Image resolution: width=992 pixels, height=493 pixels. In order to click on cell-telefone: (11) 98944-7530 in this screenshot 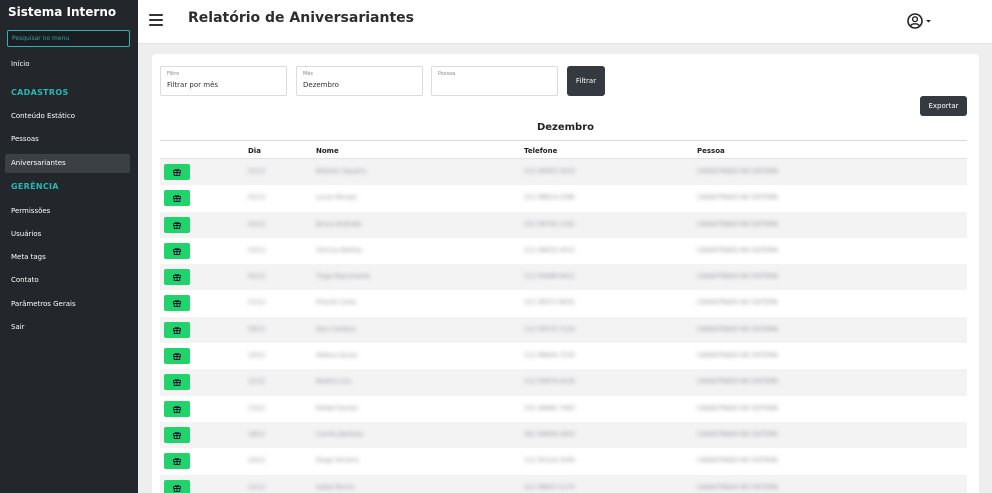, I will do `click(549, 356)`.